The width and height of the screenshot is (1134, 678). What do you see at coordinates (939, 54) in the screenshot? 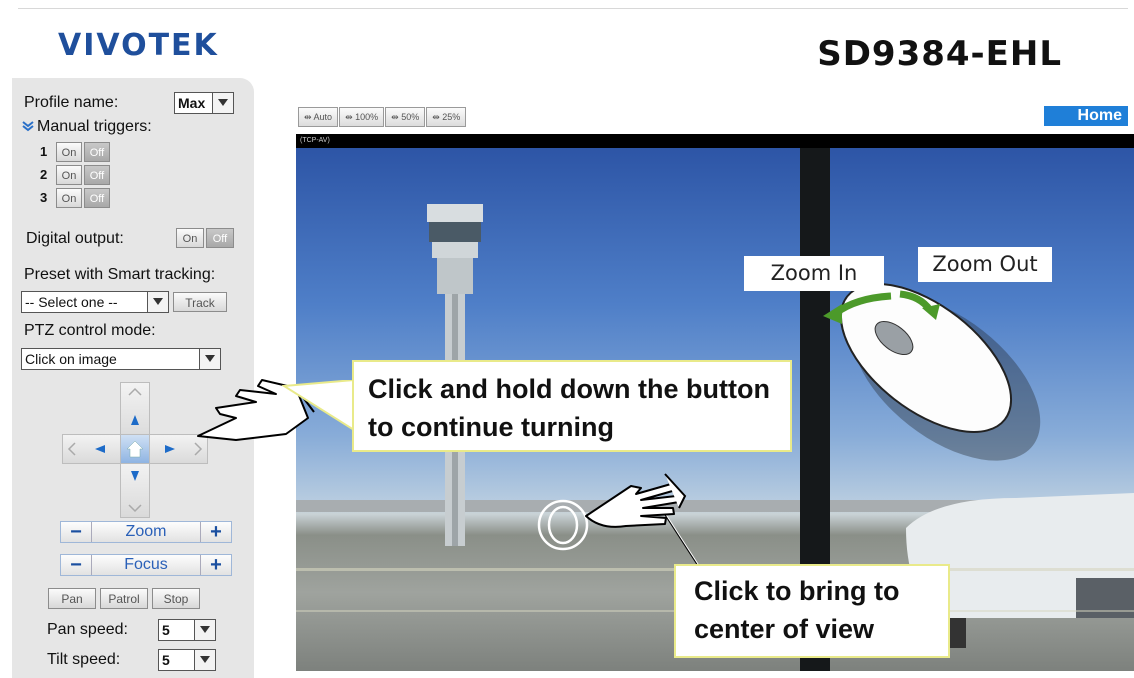
I see `model-name: SD9384-EHL` at bounding box center [939, 54].